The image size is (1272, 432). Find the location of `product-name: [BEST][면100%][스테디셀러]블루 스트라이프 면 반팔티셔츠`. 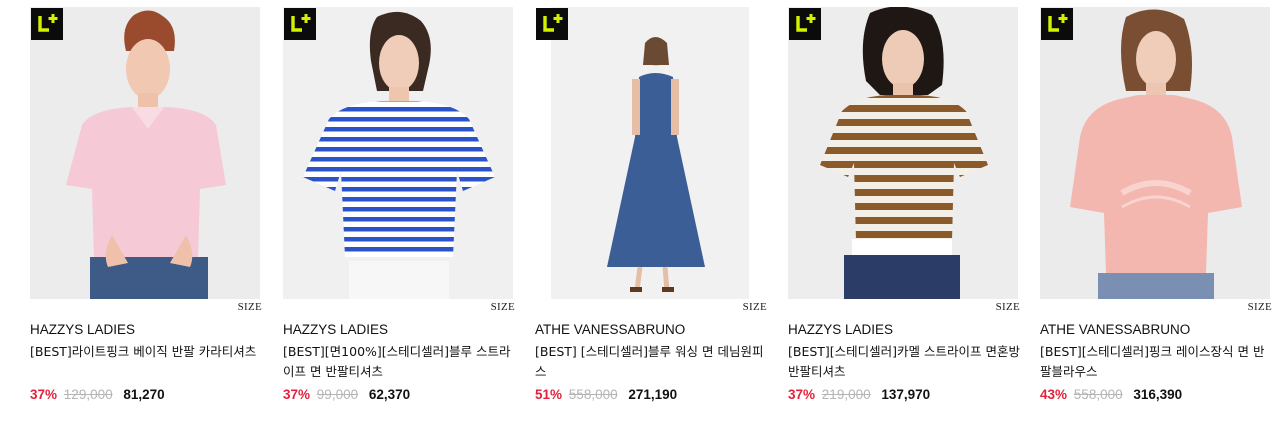

product-name: [BEST][면100%][스테디셀러]블루 스트라이프 면 반팔티셔츠 is located at coordinates (399, 362).